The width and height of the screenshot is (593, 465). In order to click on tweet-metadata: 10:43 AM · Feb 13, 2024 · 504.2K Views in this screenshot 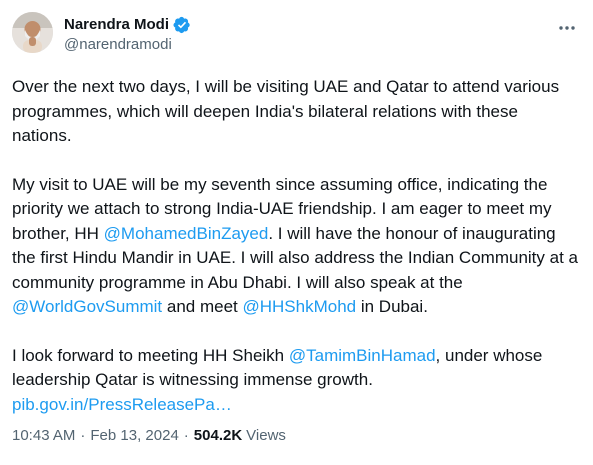, I will do `click(149, 435)`.